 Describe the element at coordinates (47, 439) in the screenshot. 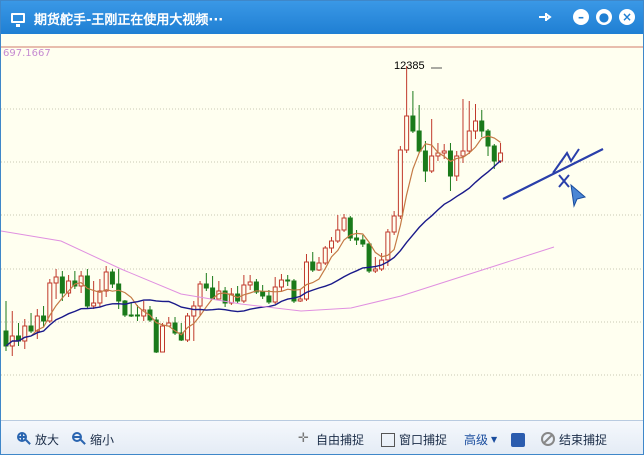

I see `zoom-in-label: 放大` at that location.